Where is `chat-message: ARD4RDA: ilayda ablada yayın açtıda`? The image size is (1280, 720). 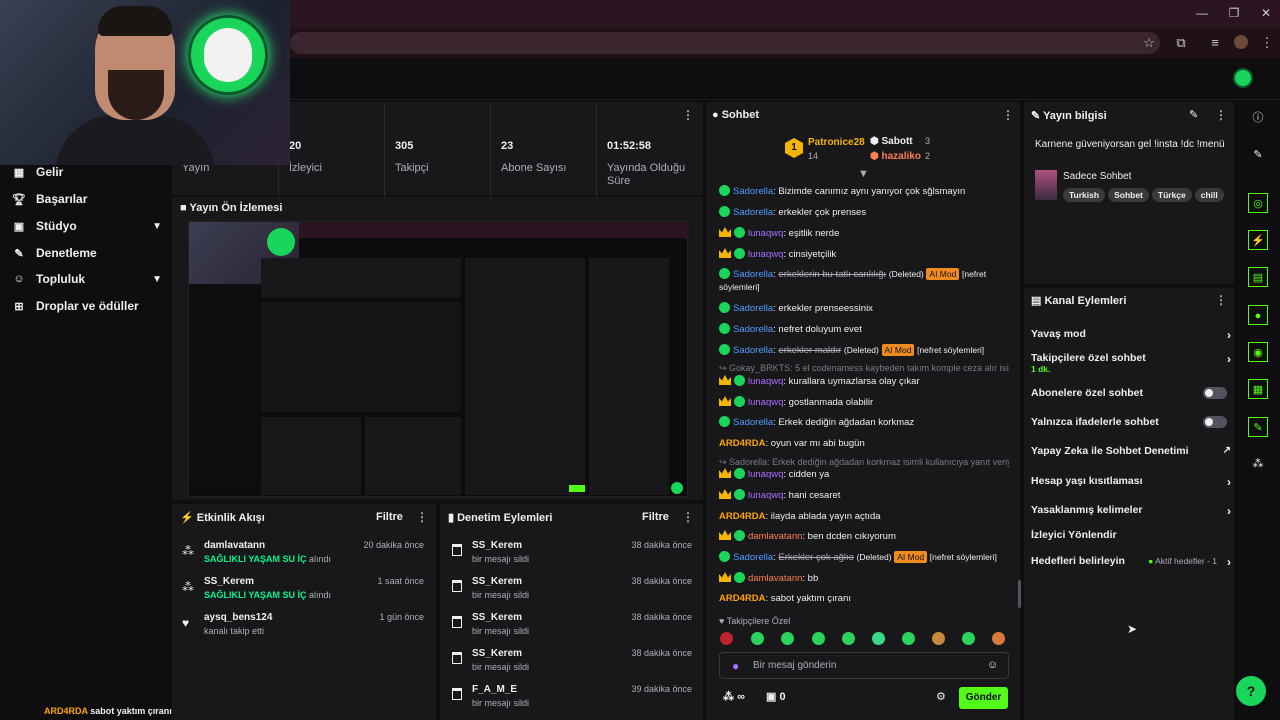 chat-message: ARD4RDA: ilayda ablada yayın açtıda is located at coordinates (864, 516).